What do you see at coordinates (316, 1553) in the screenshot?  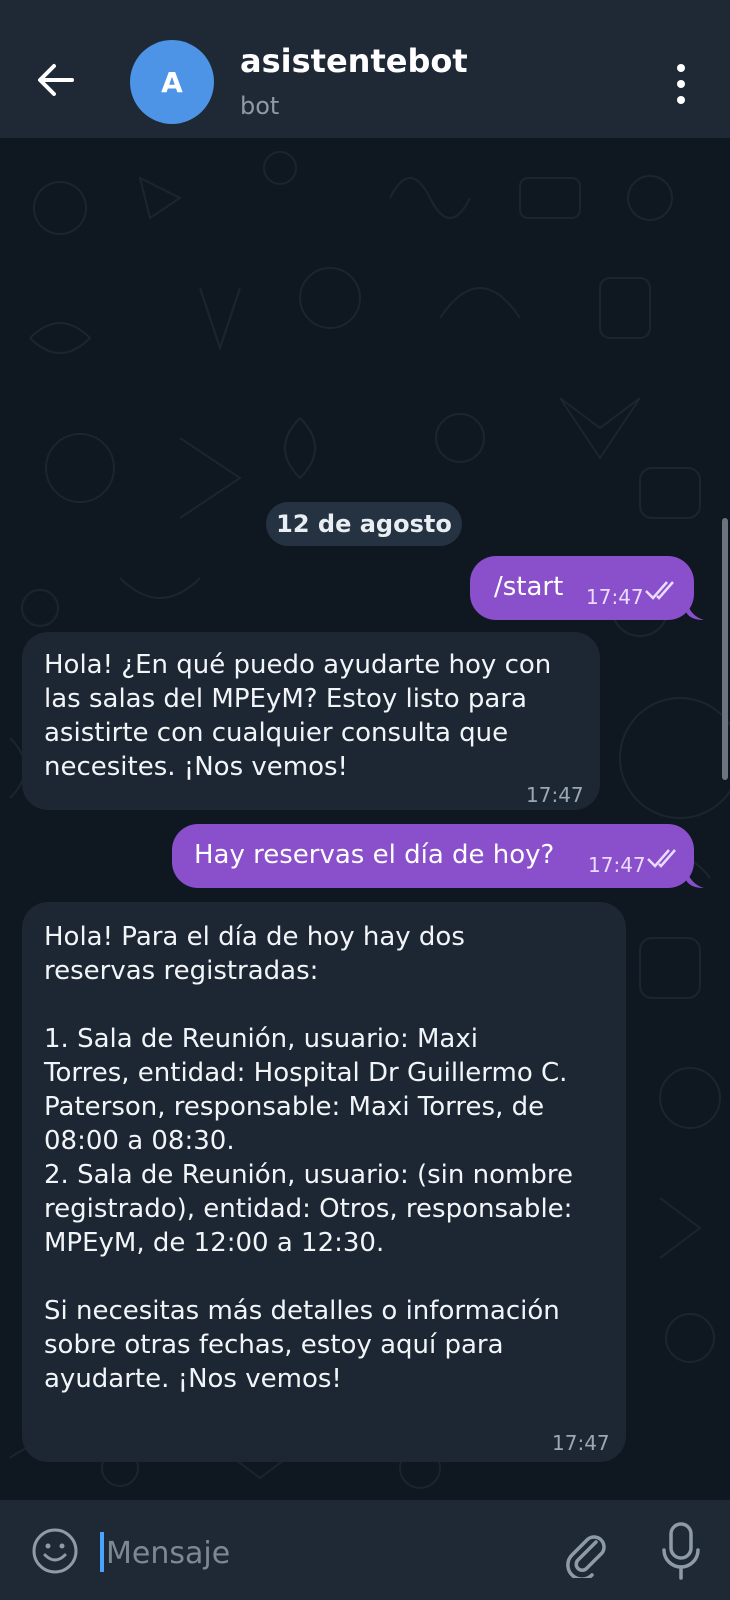 I see `message-input` at bounding box center [316, 1553].